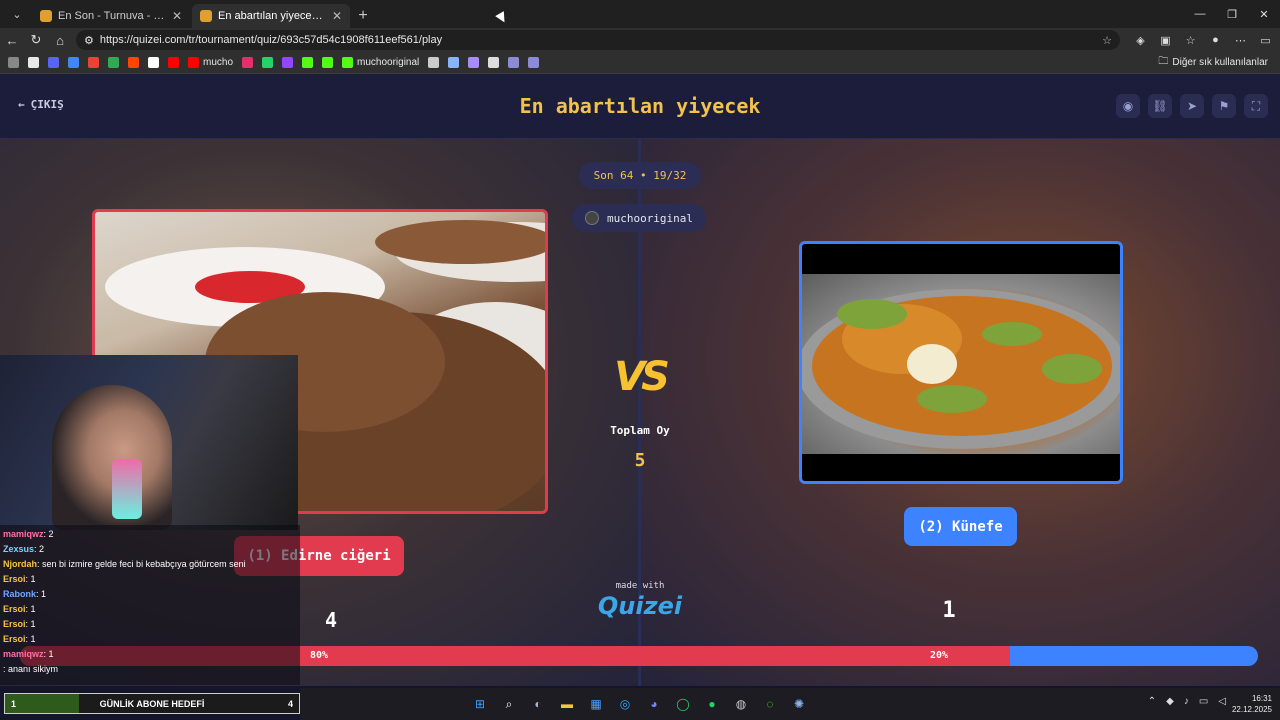 The image size is (1280, 720). I want to click on split-screen-icon: ▣, so click(1165, 40).